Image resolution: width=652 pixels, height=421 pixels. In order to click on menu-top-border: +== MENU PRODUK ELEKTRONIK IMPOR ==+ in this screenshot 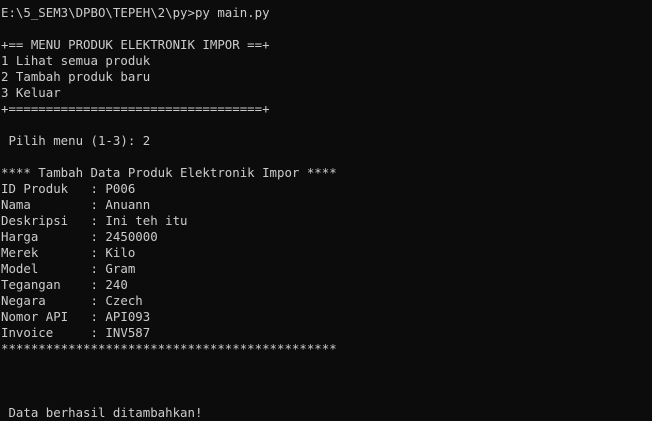, I will do `click(135, 44)`.